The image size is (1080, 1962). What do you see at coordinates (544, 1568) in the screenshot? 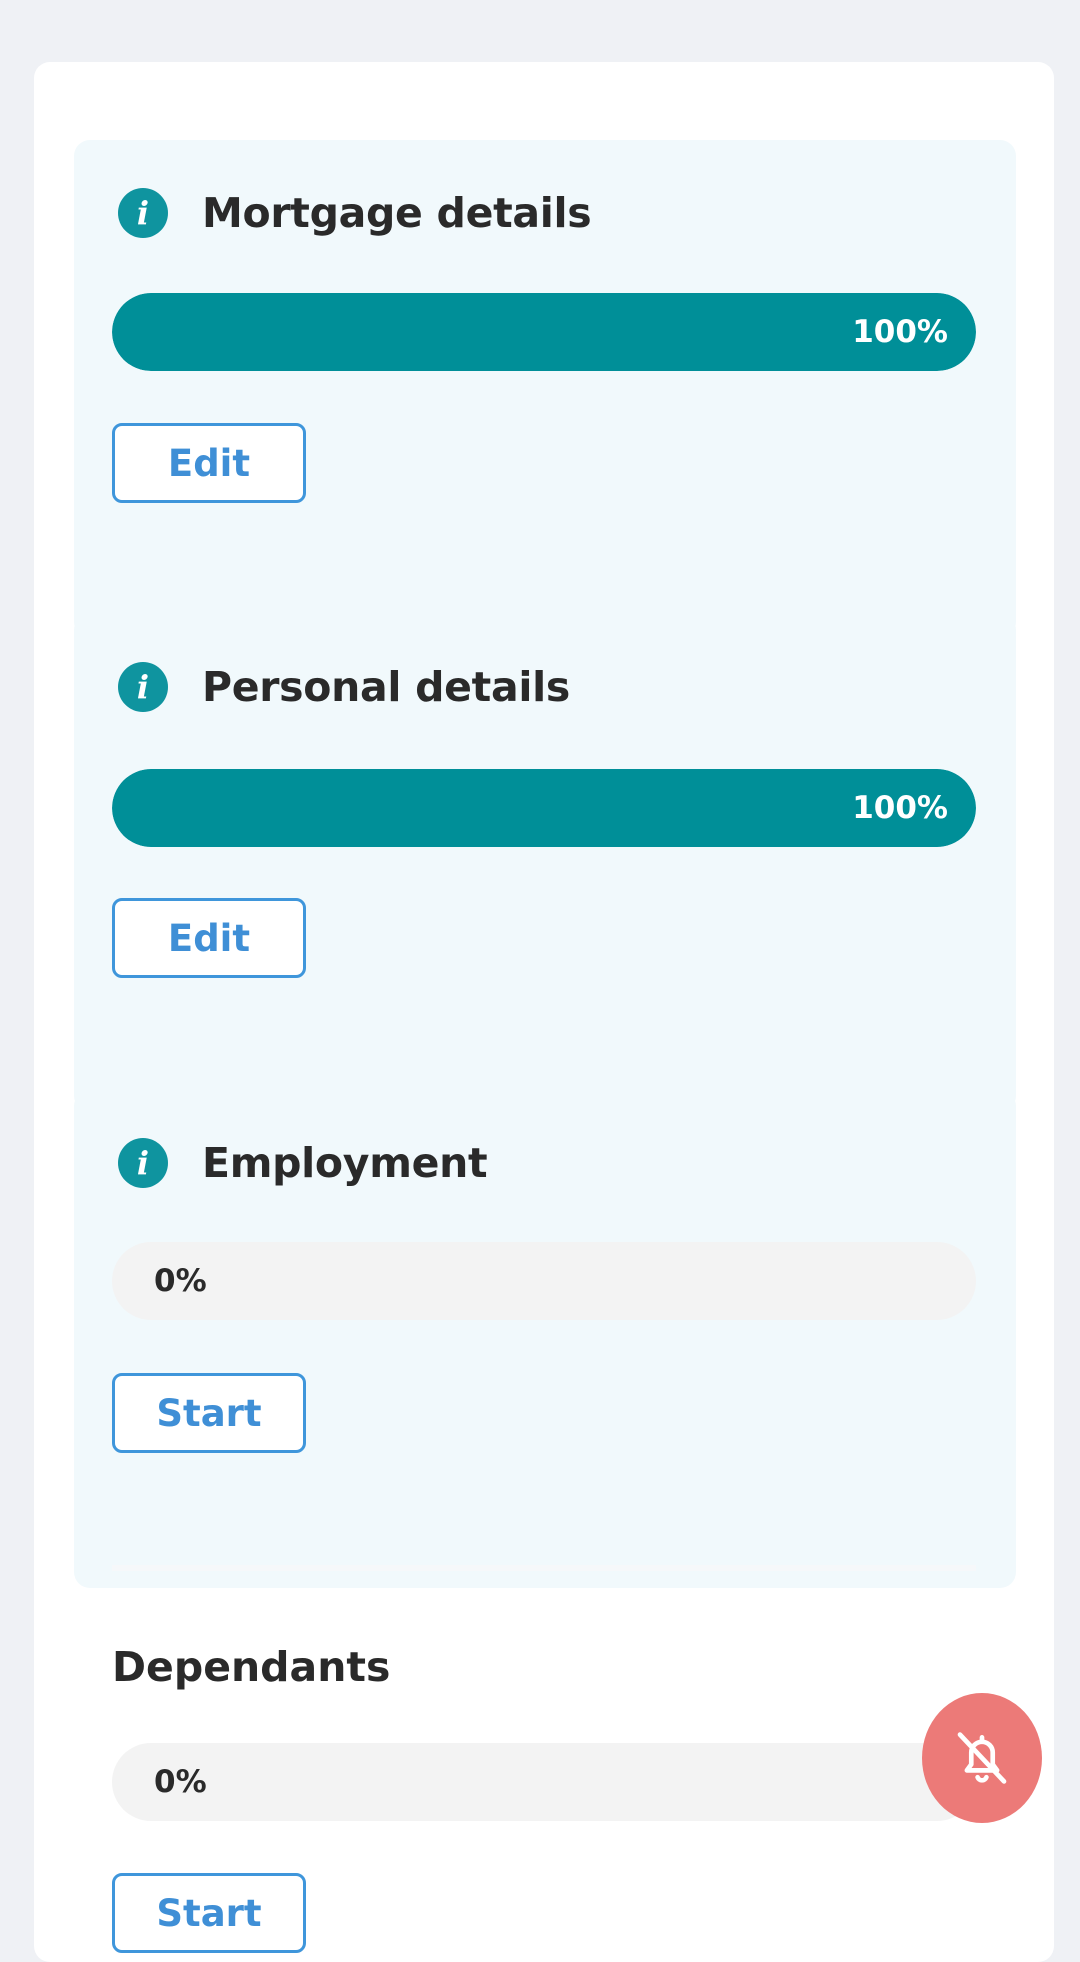
I see `section-divider` at bounding box center [544, 1568].